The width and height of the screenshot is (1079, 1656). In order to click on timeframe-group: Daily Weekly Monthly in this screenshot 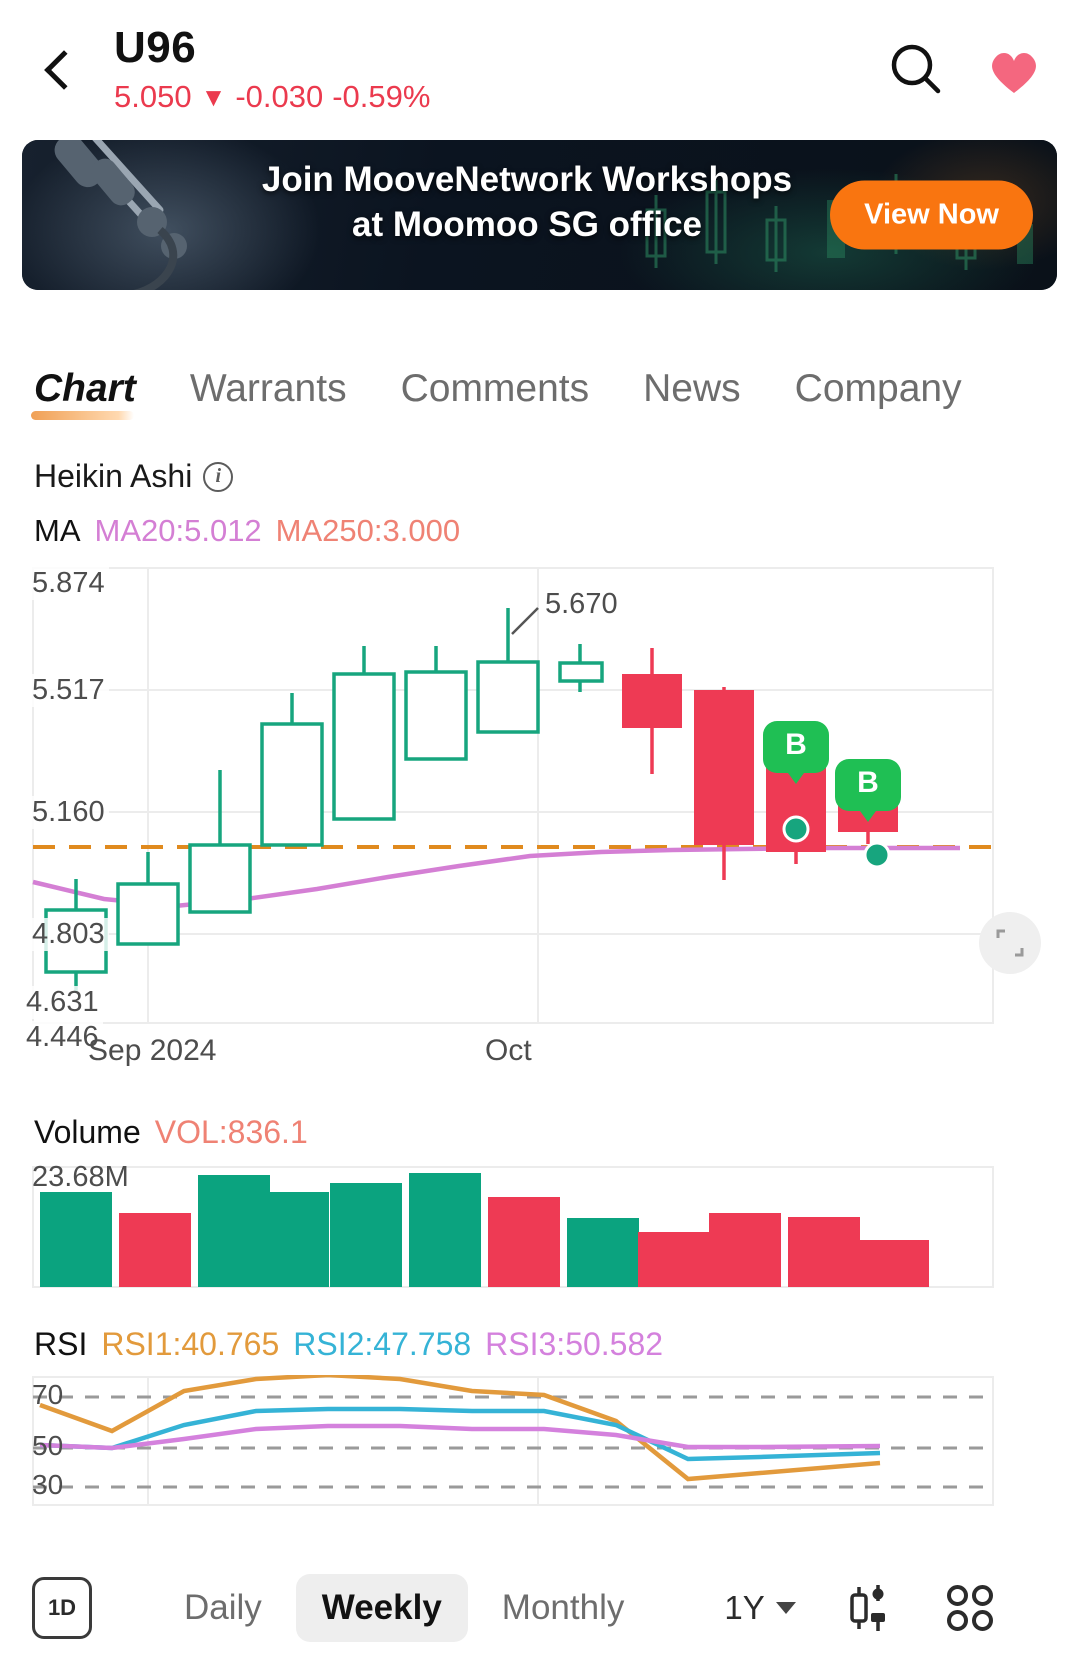, I will do `click(404, 1608)`.